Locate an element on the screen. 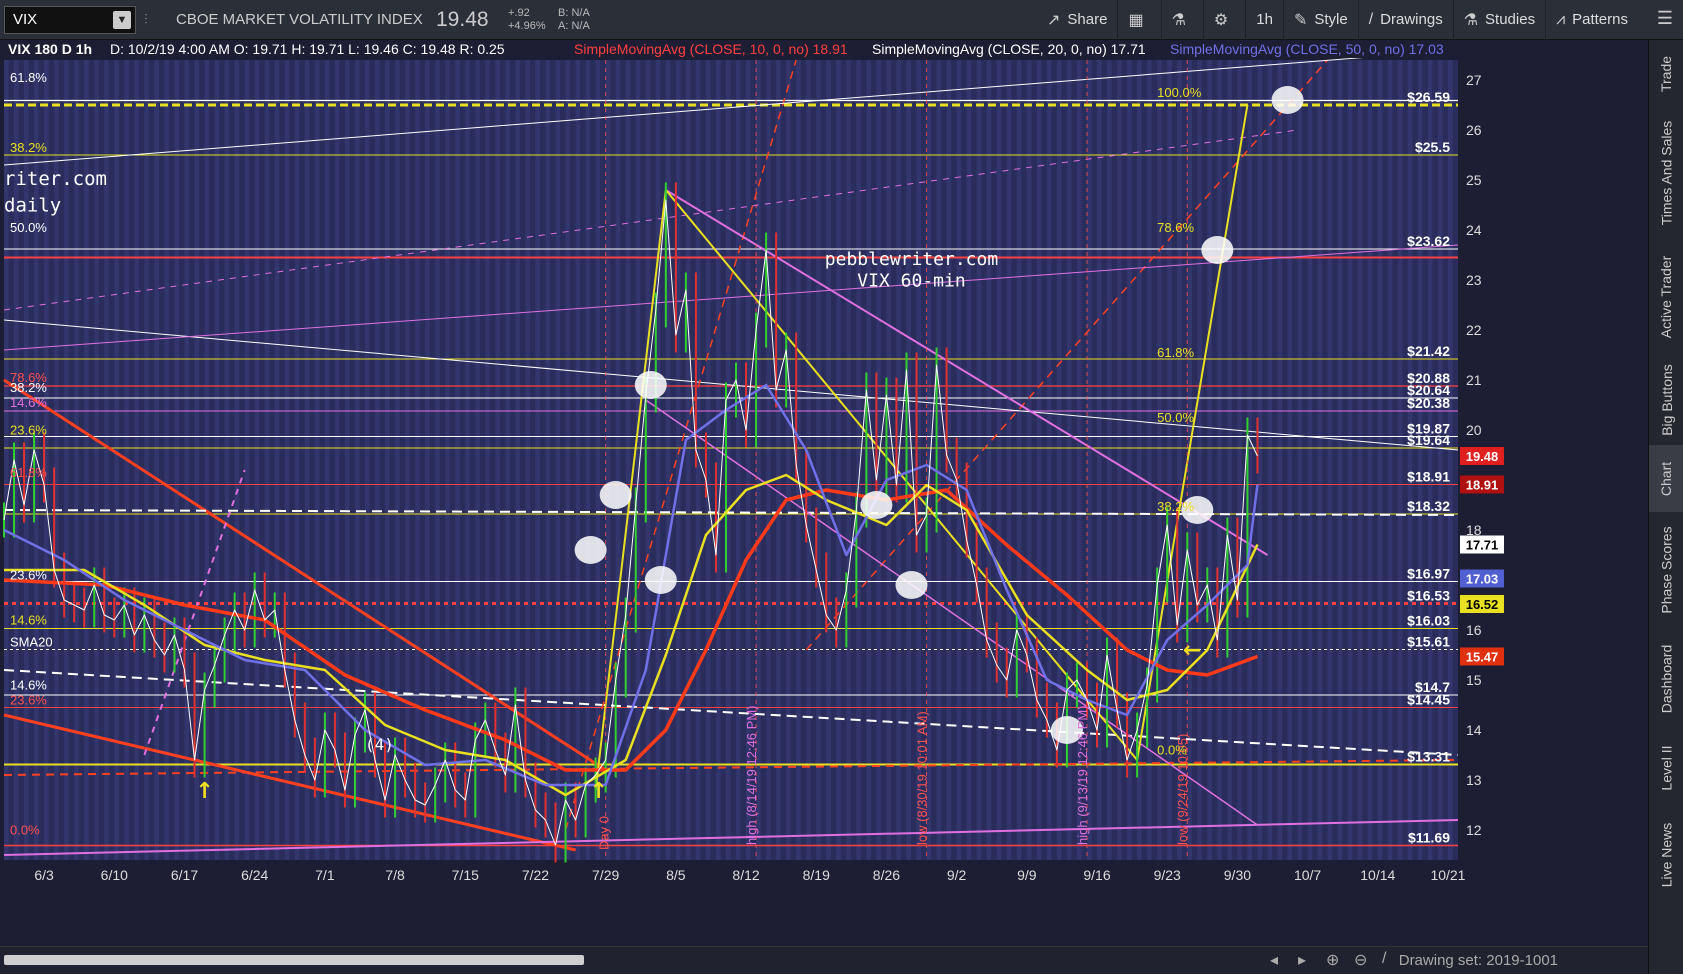  fib-label-left: 38.2% is located at coordinates (28, 387).